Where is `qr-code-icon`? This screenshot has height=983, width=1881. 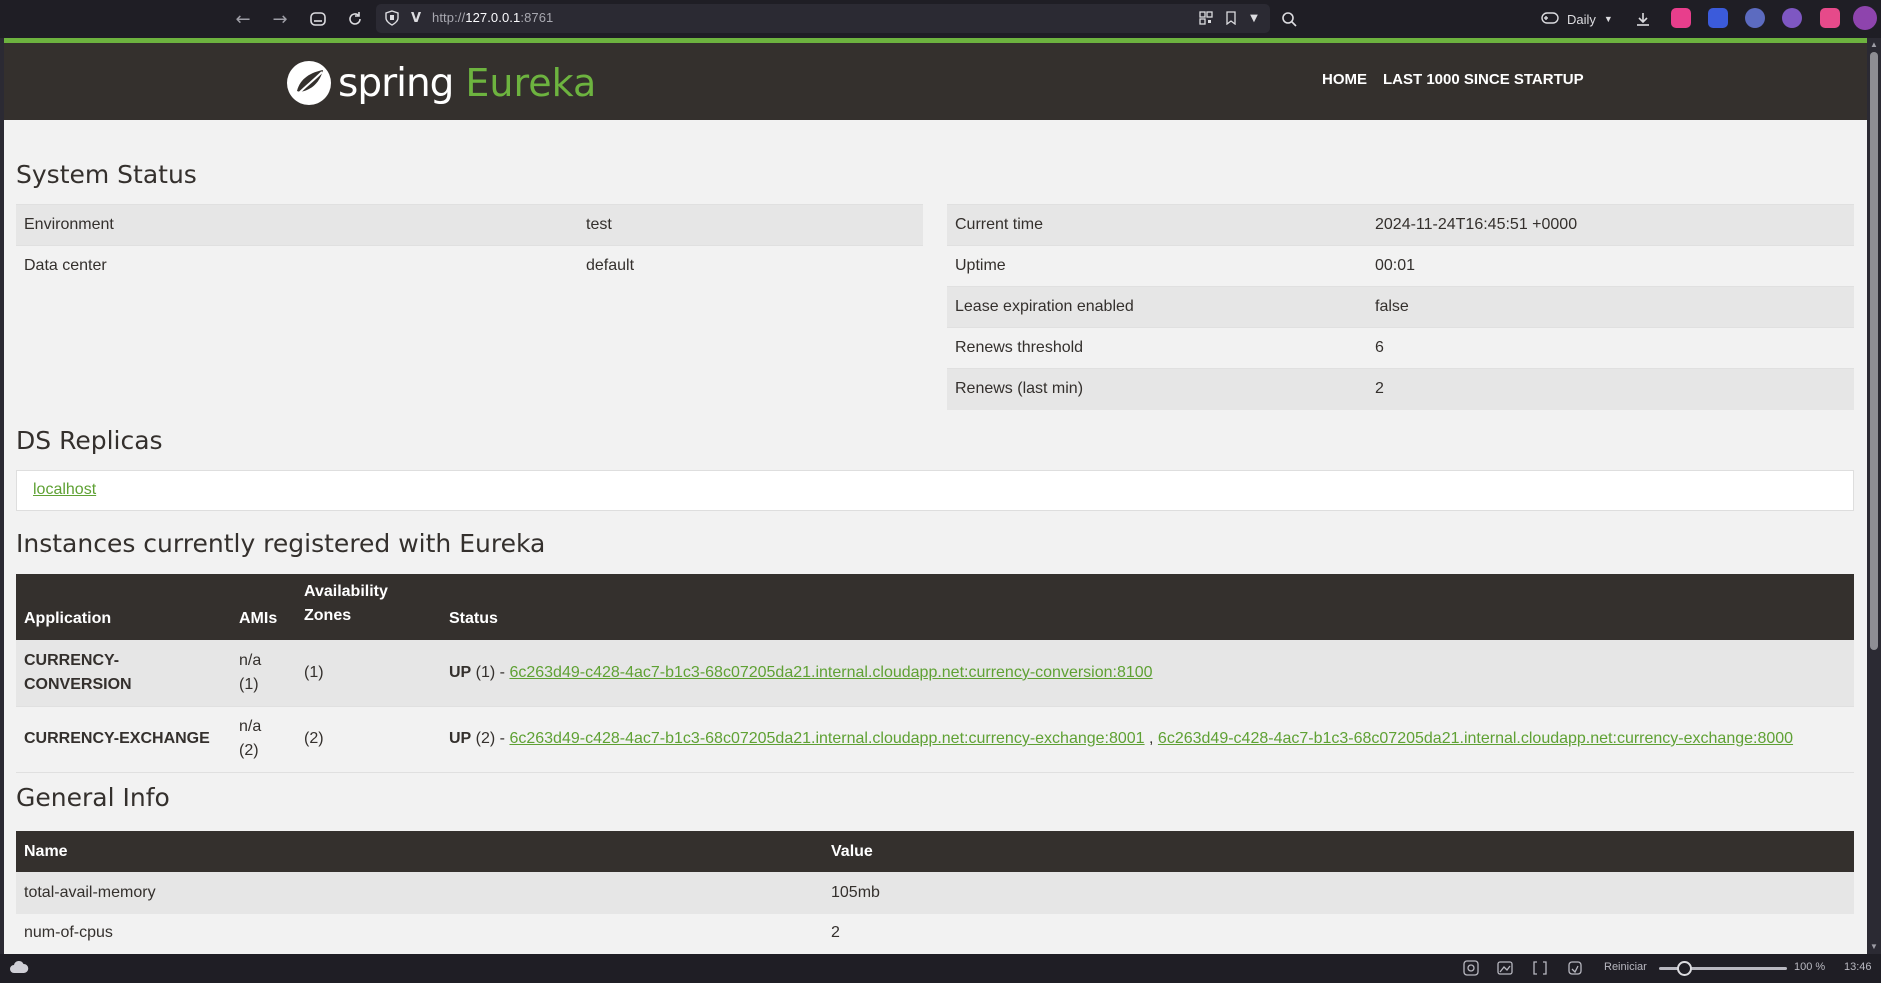
qr-code-icon is located at coordinates (1206, 18).